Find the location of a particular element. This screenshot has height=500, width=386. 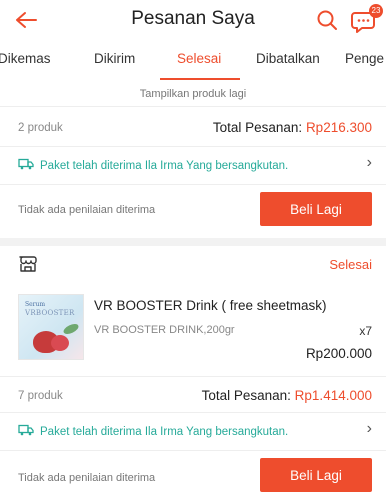

product-name: VR BOOSTER Drink ( free sheetmask) is located at coordinates (210, 305).